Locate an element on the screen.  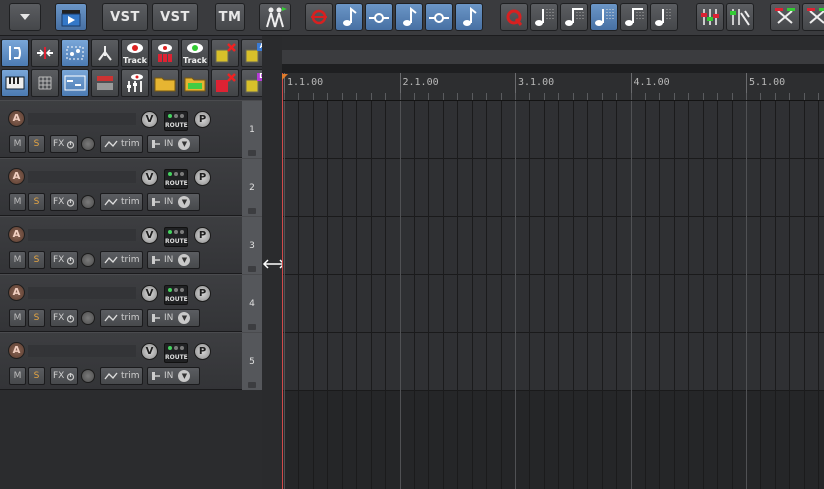
mixer-grid-button is located at coordinates (105, 83).